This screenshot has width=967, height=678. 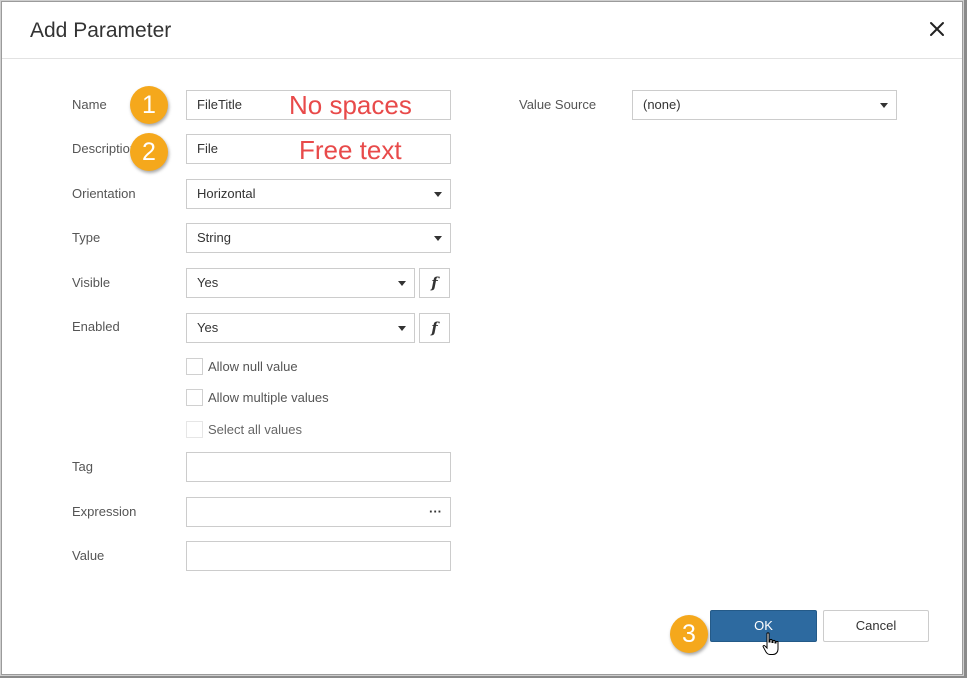 What do you see at coordinates (105, 148) in the screenshot?
I see `description-label: Description` at bounding box center [105, 148].